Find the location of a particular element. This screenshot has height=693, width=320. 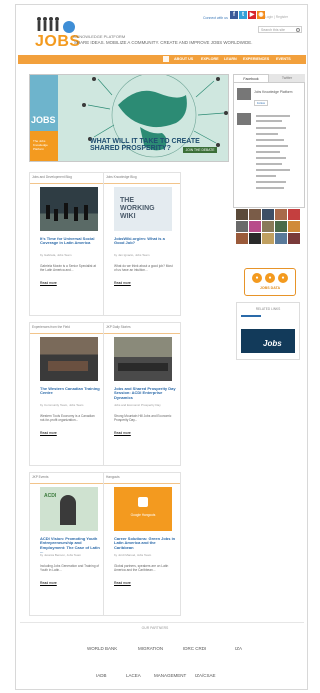

nav-item-events: EVENTS is located at coordinates (283, 59).